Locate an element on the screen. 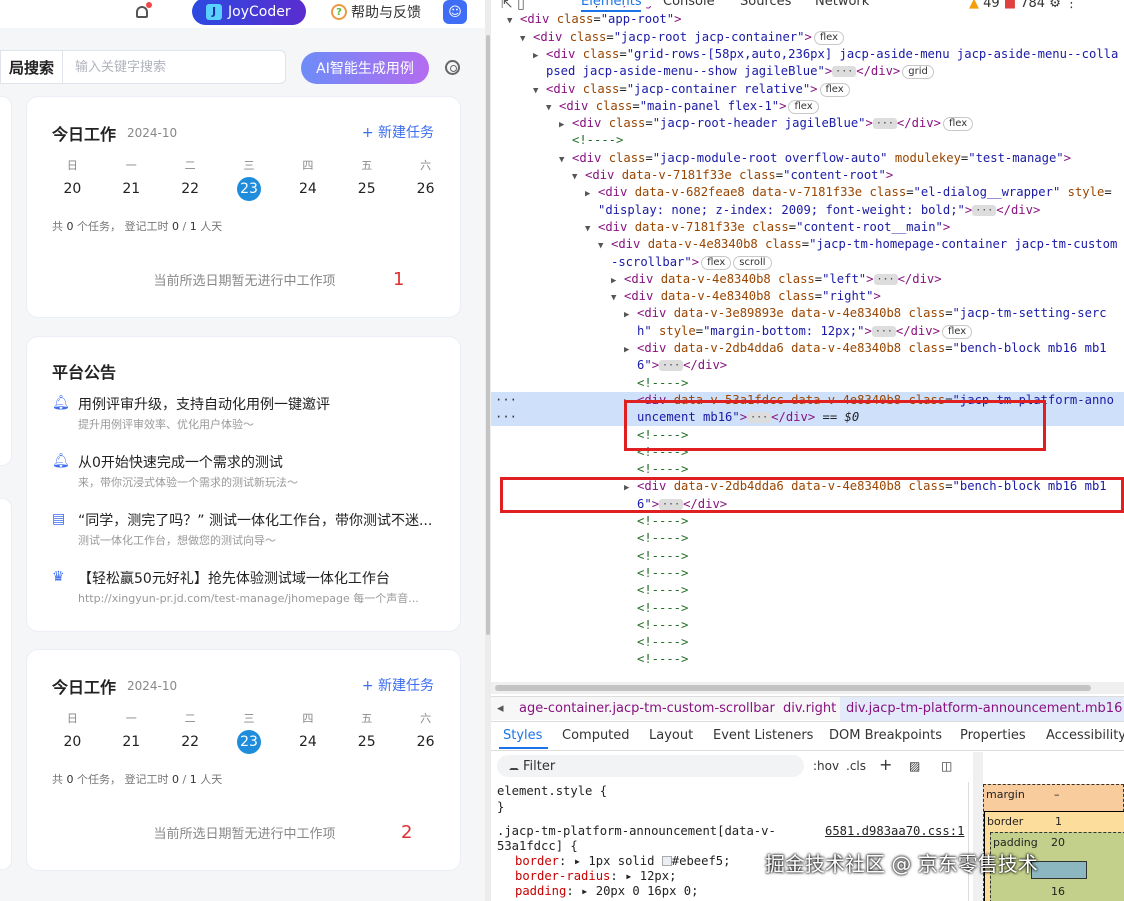 This screenshot has width=1124, height=901. dom-token: > is located at coordinates (695, 261).